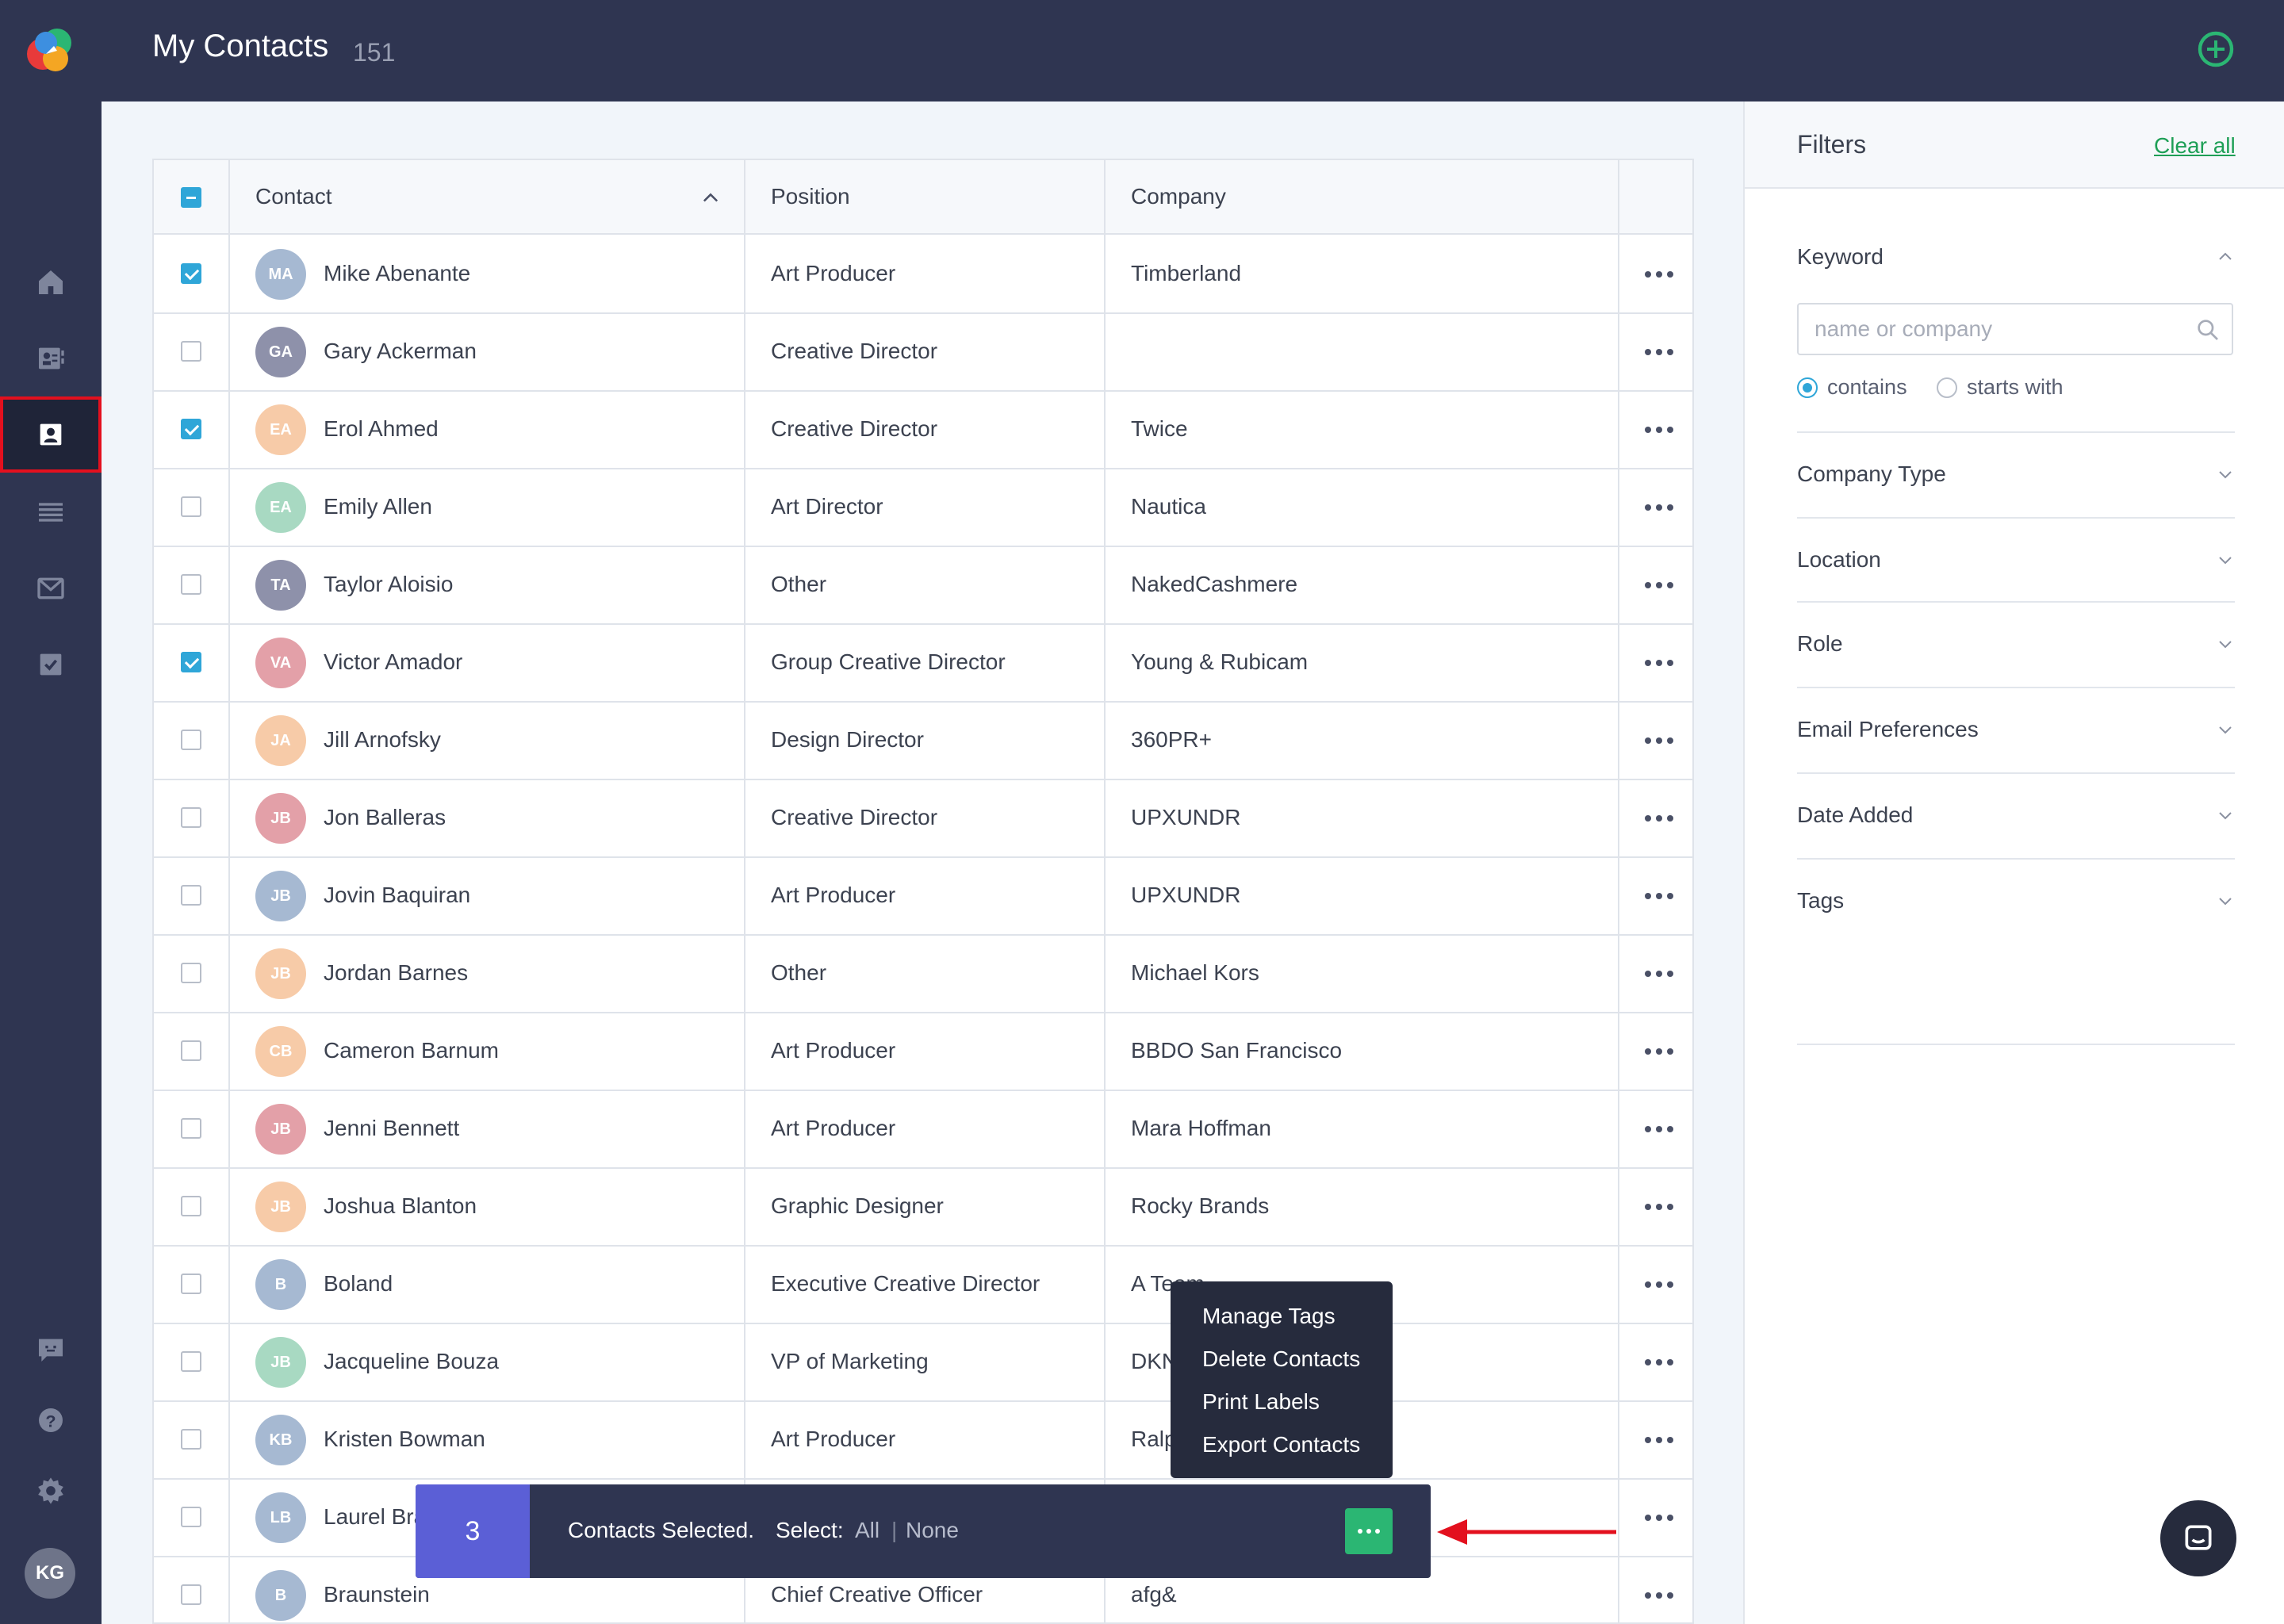 This screenshot has height=1624, width=2284. I want to click on radio-contains-label: contains, so click(1867, 387).